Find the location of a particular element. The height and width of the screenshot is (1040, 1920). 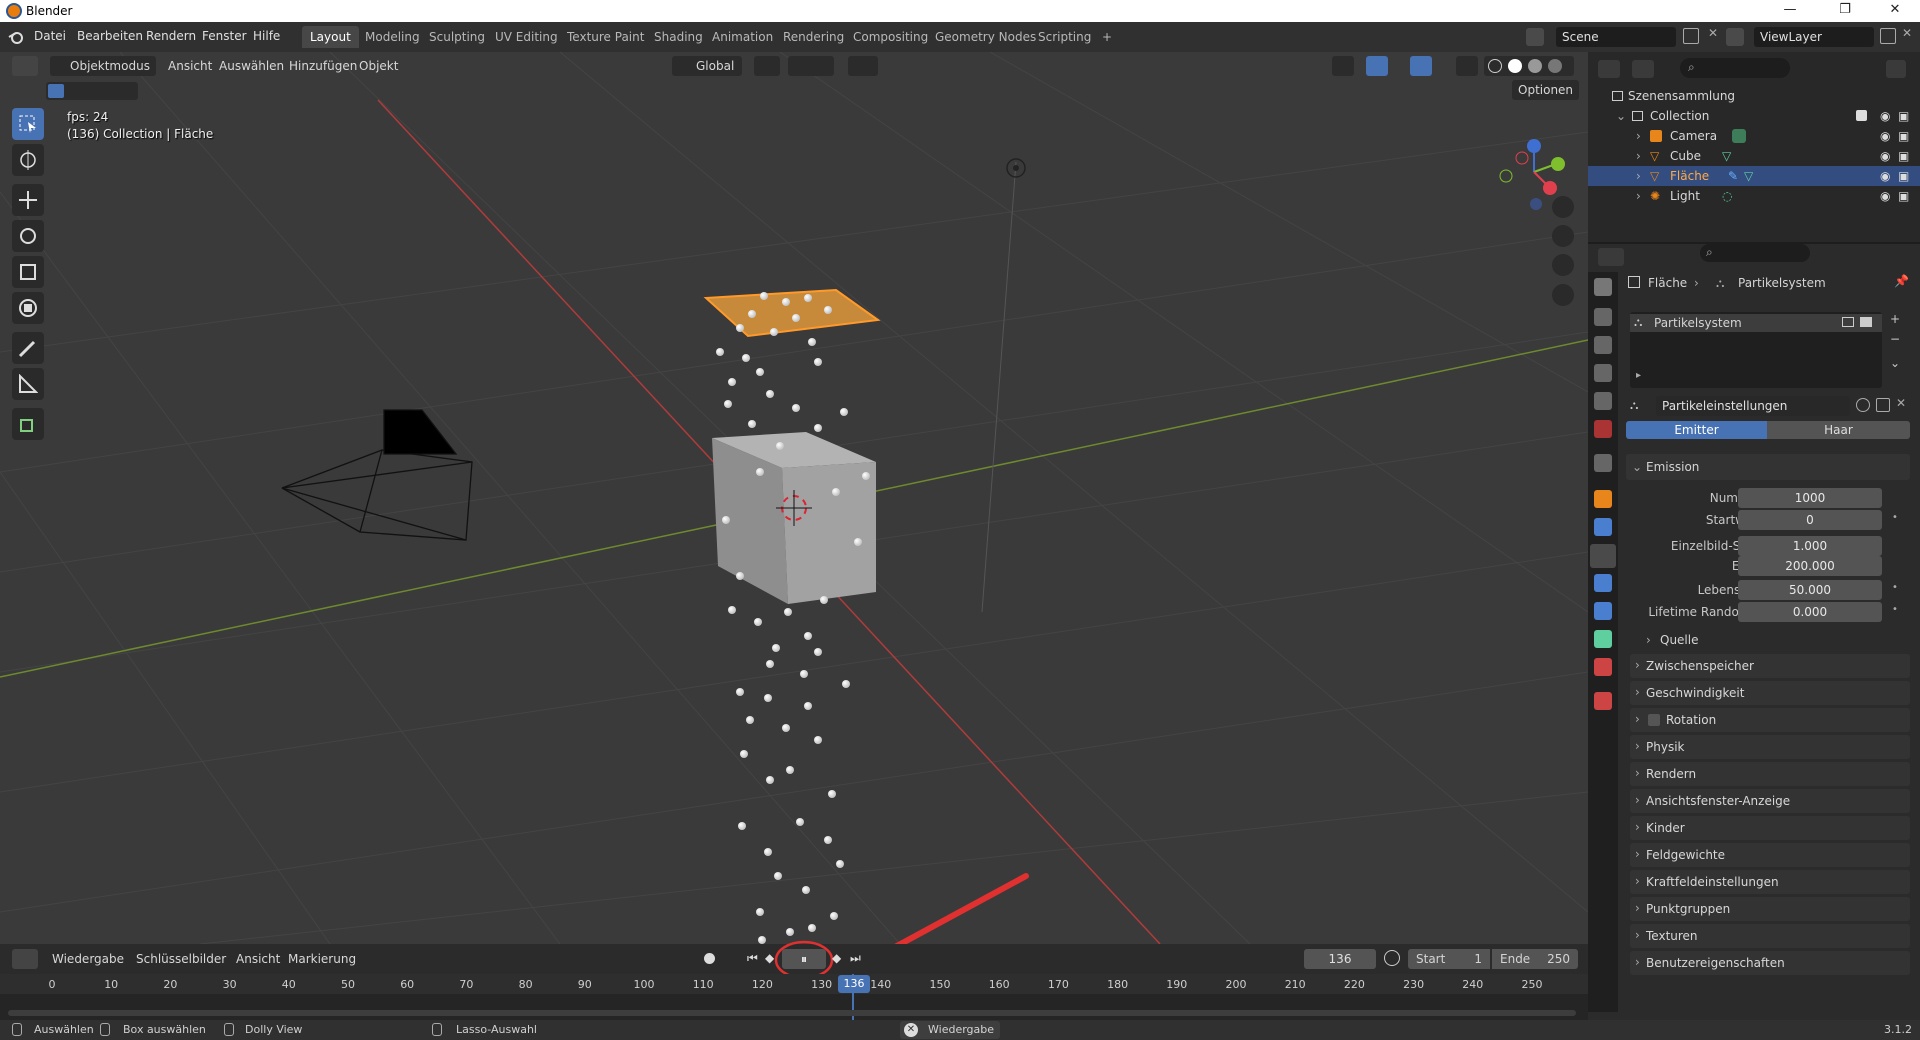

outliner-item-light: › ✺ Light ◌ ◉ ▣ is located at coordinates (1754, 196).